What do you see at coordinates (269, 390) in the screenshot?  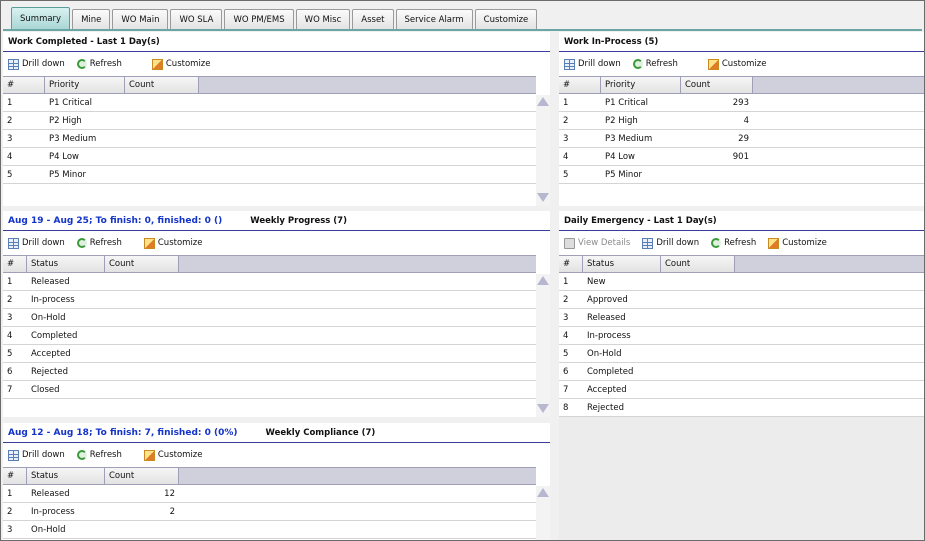 I see `table-row: 7 Closed` at bounding box center [269, 390].